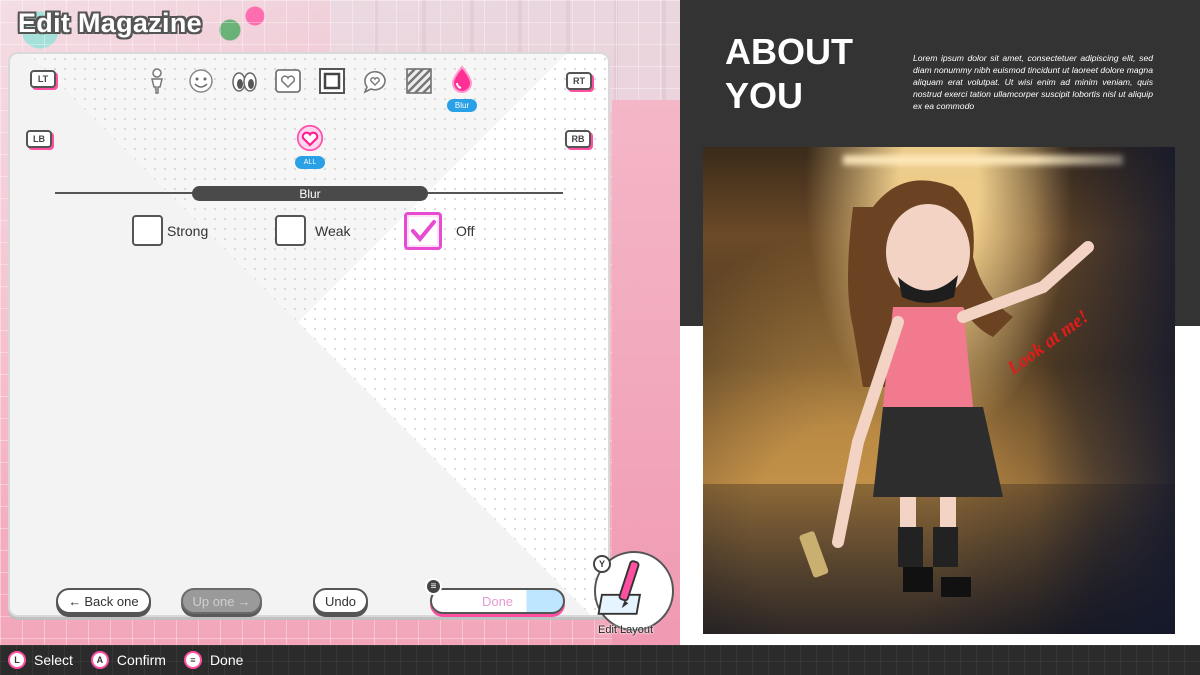  I want to click on selected-category-tag: Blur, so click(462, 105).